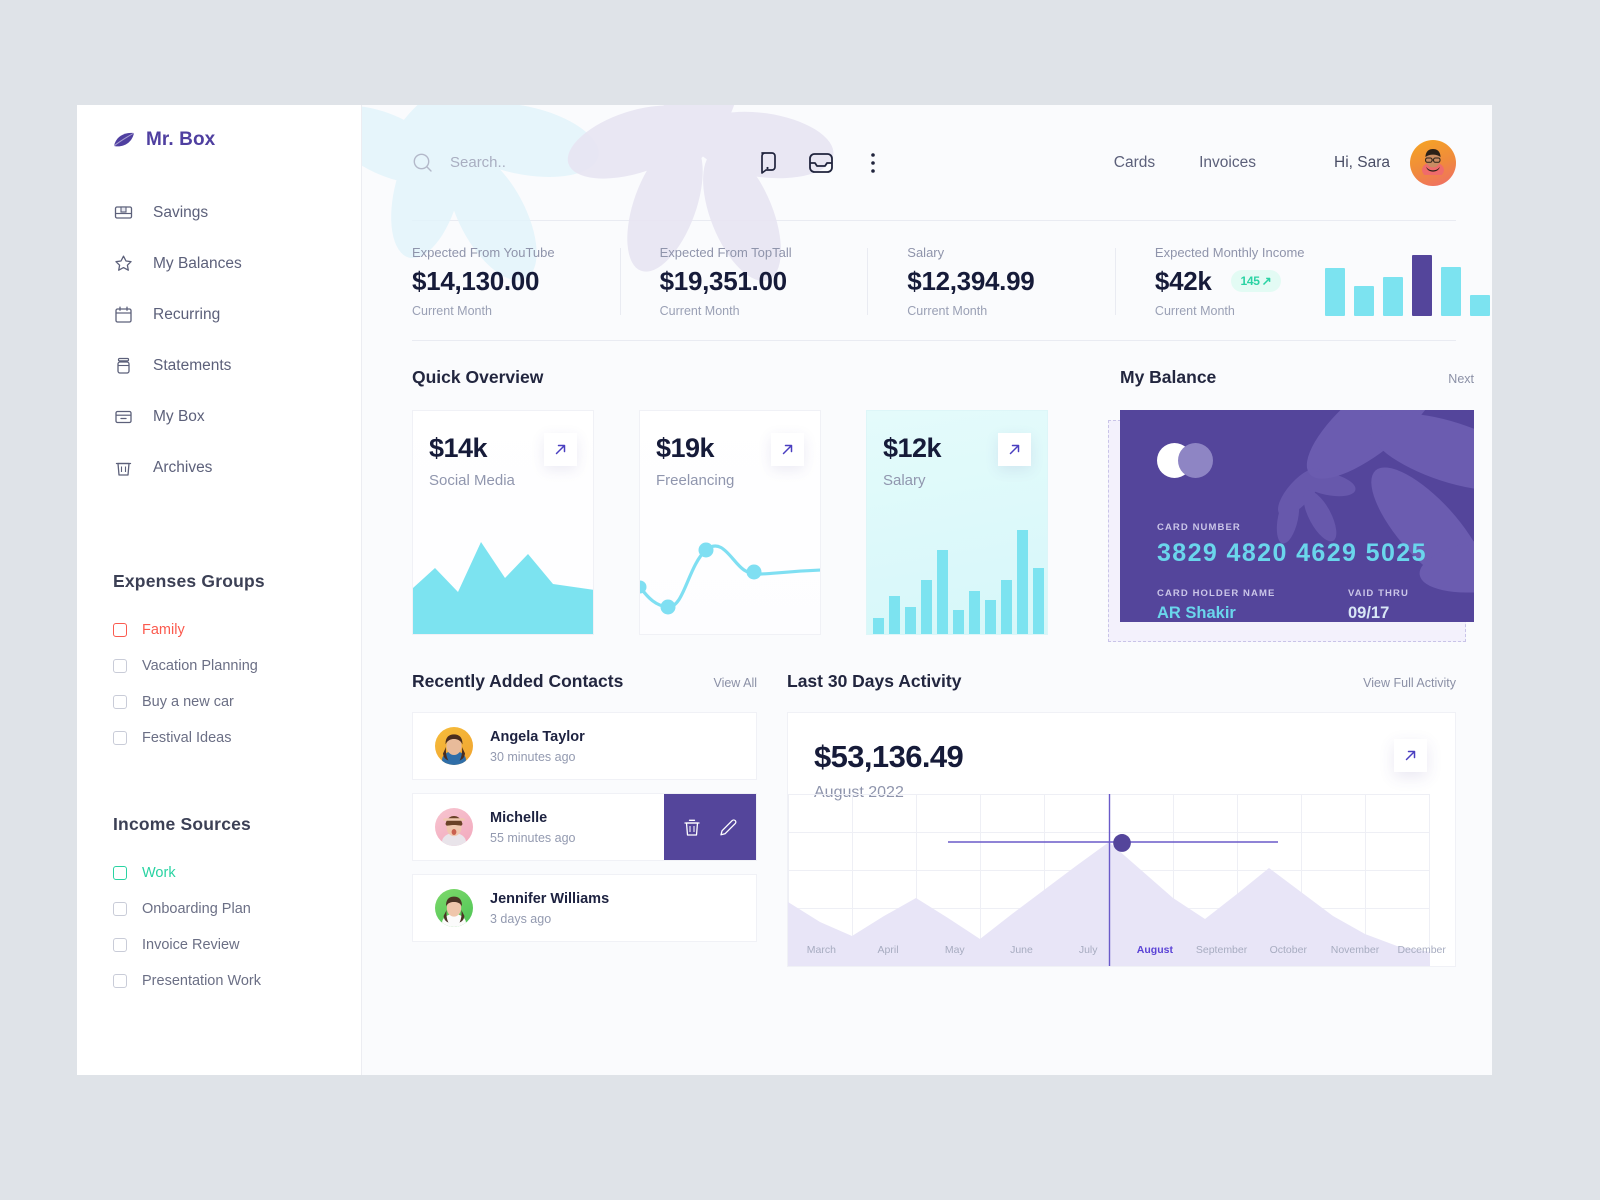 The width and height of the screenshot is (1600, 1200). Describe the element at coordinates (904, 480) in the screenshot. I see `overview-label: Salary` at that location.